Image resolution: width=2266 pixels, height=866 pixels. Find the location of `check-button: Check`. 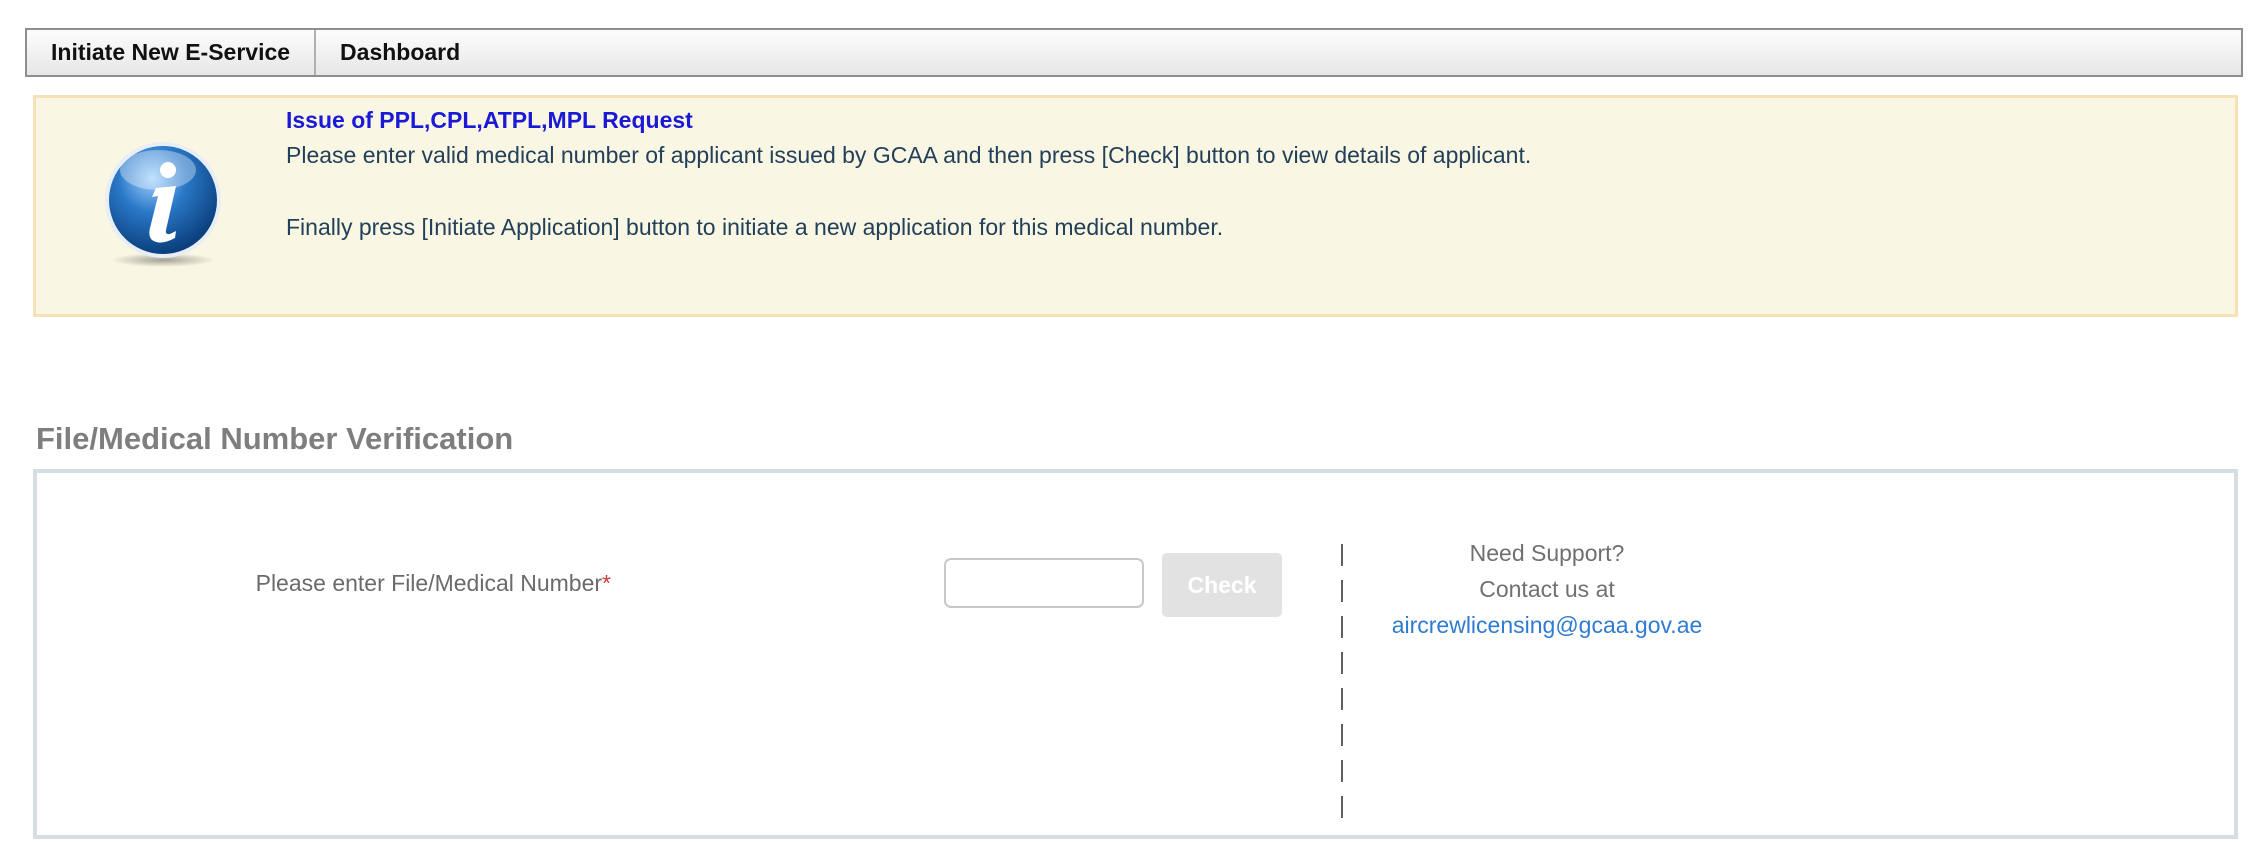

check-button: Check is located at coordinates (1222, 585).